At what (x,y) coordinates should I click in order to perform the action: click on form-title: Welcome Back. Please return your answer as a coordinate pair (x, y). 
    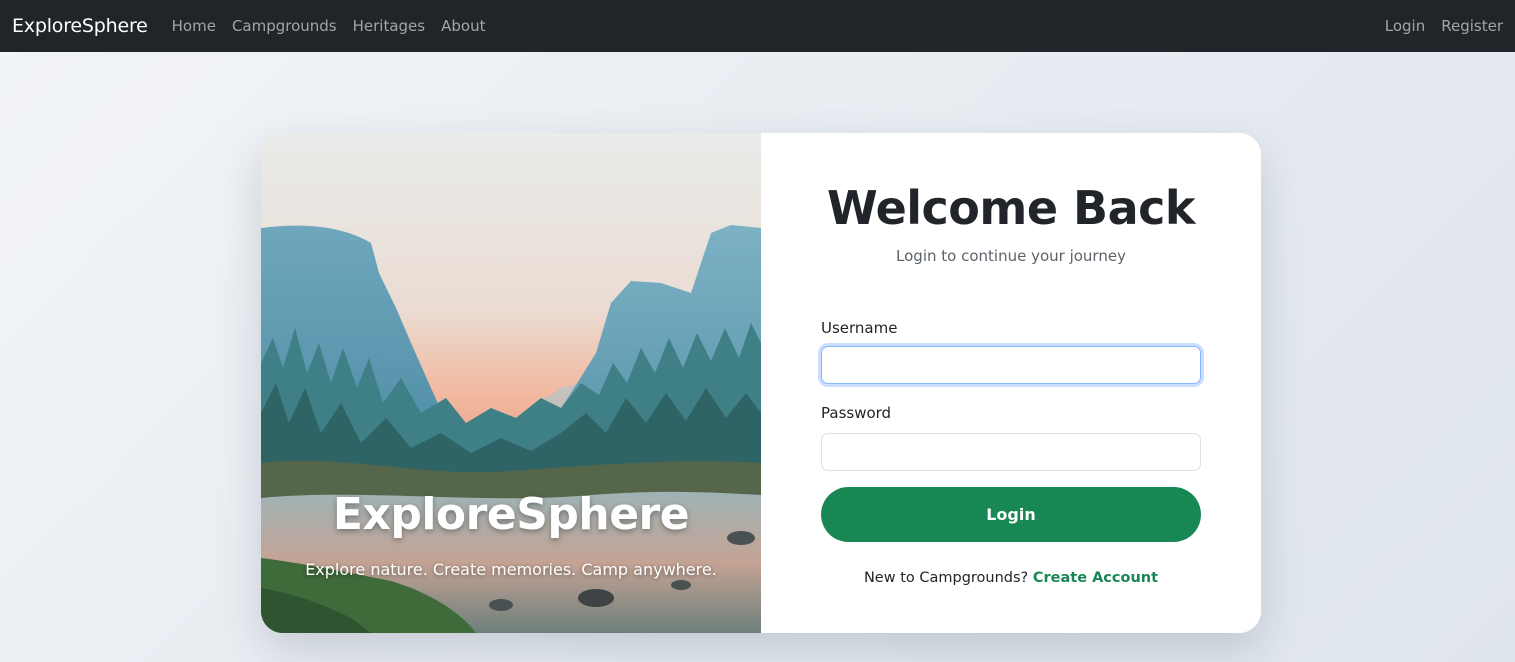
    Looking at the image, I should click on (1011, 208).